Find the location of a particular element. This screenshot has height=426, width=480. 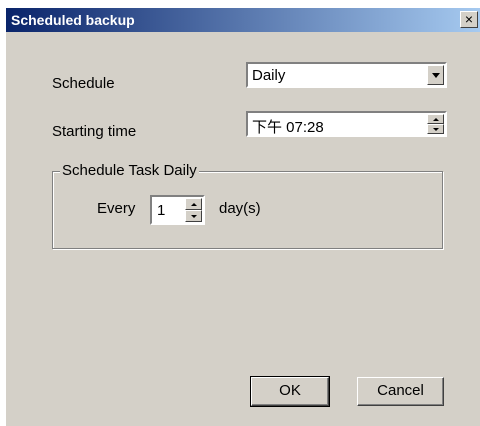

time-decrement-button is located at coordinates (435, 129).